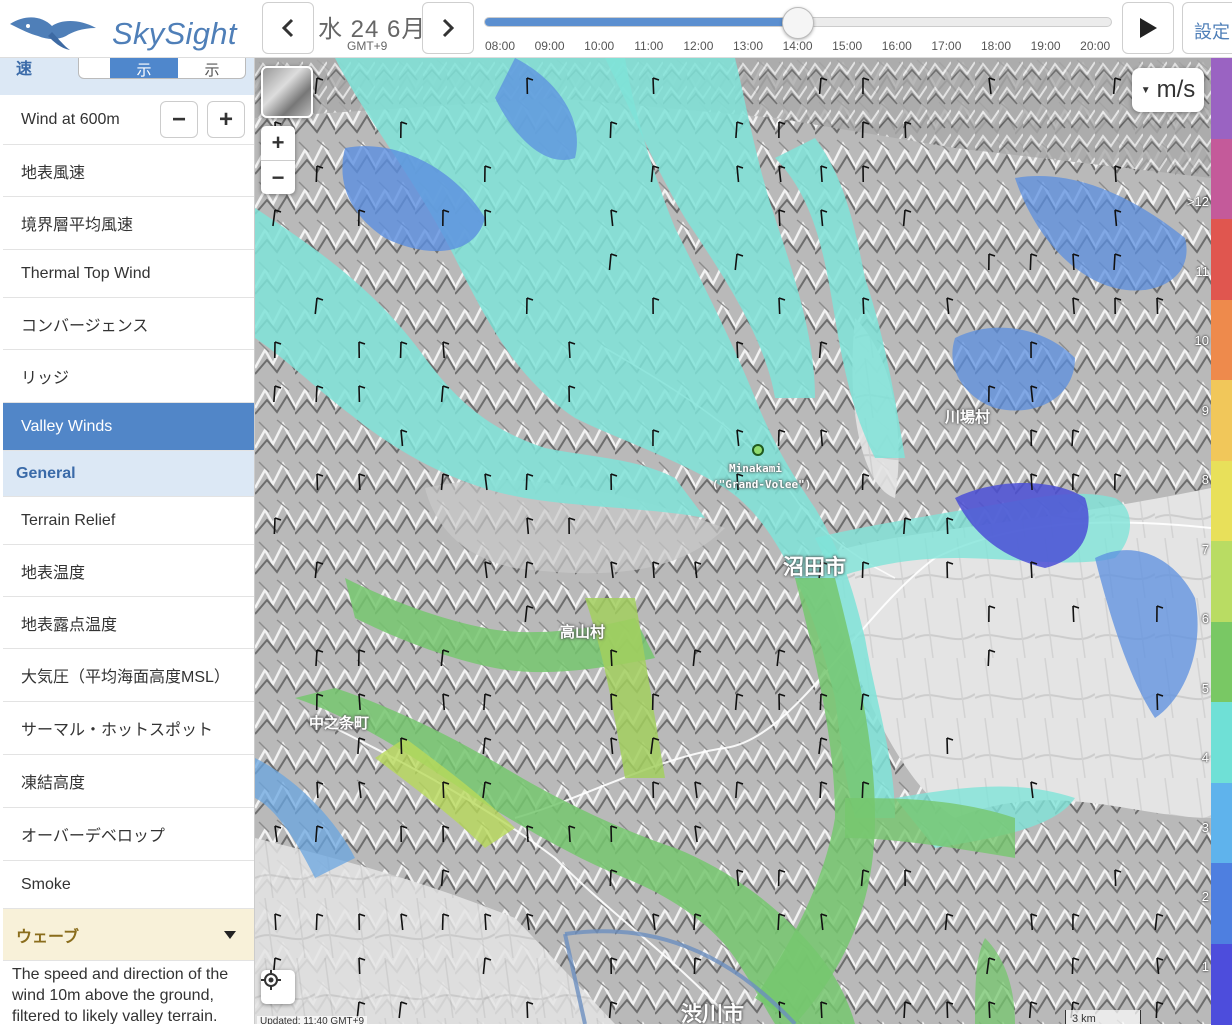  Describe the element at coordinates (339, 722) in the screenshot. I see `place-label-nakanojo: 中之条町` at that location.